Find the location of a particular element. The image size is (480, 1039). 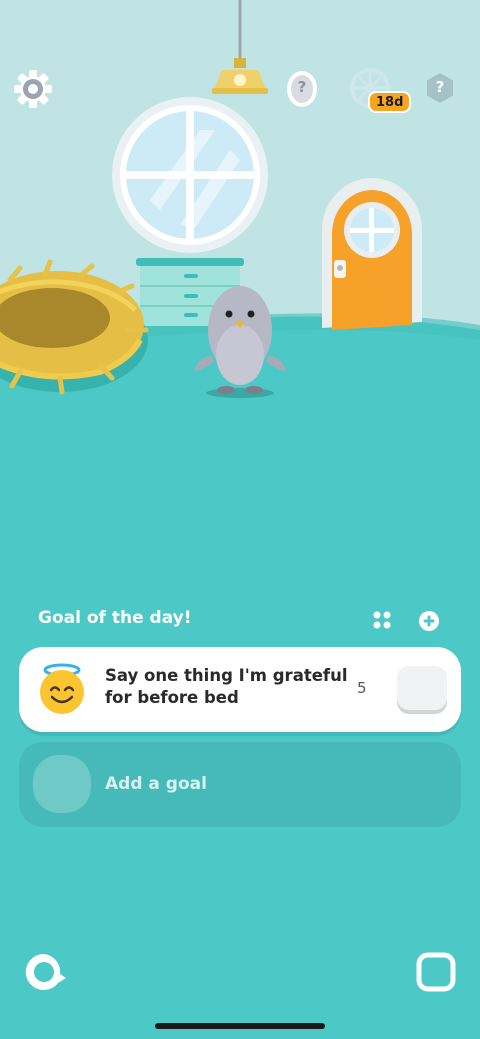

mystery-egg-button: ? is located at coordinates (302, 88).